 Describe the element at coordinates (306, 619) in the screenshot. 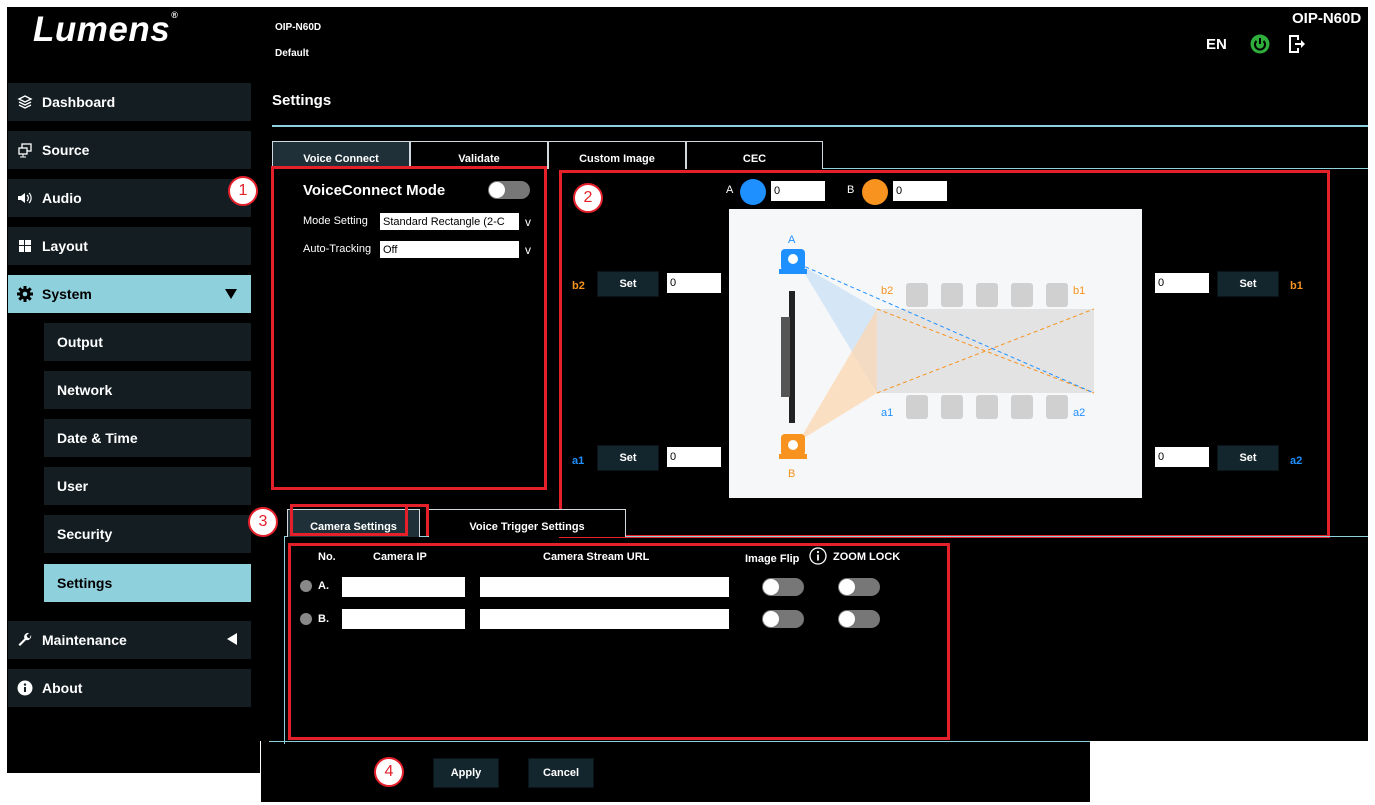

I see `camera-b-status-dot` at that location.